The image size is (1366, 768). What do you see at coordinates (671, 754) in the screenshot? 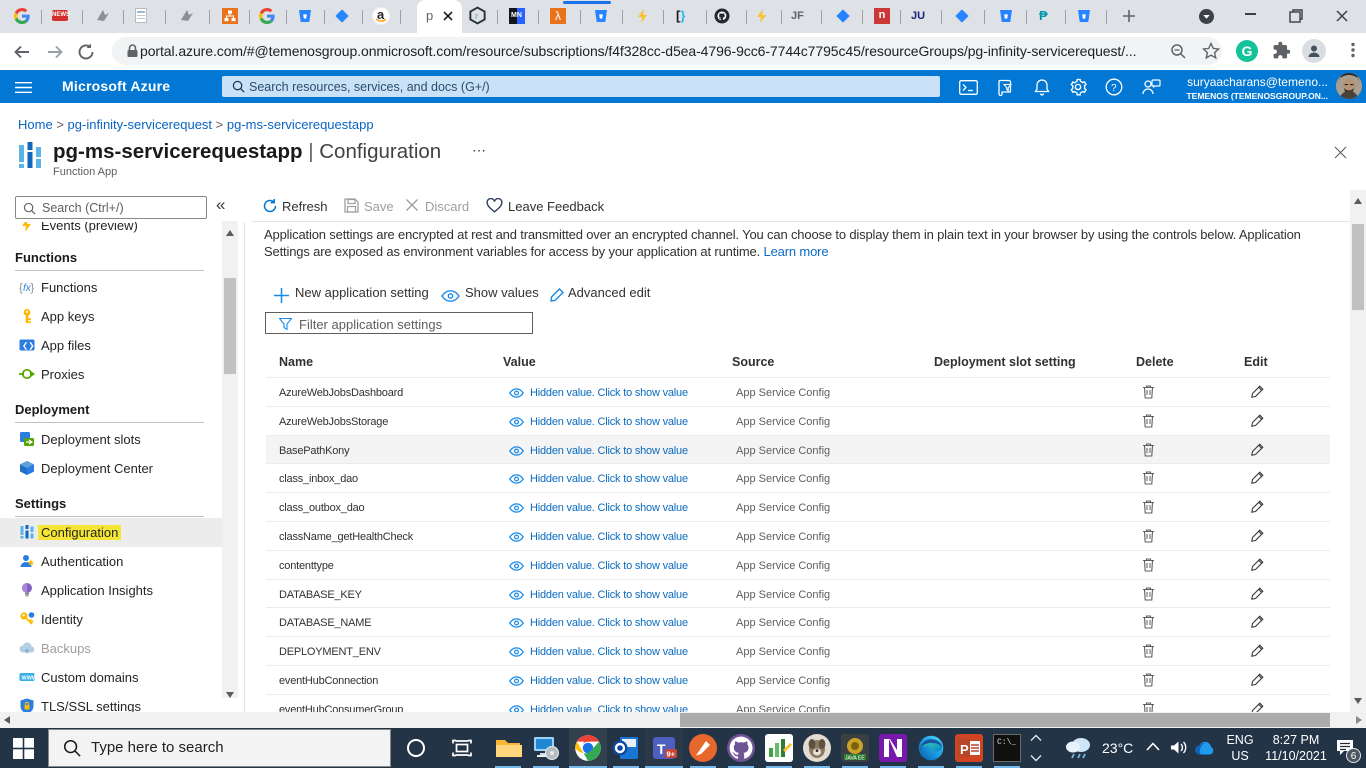
I see `svg-text: 9+` at bounding box center [671, 754].